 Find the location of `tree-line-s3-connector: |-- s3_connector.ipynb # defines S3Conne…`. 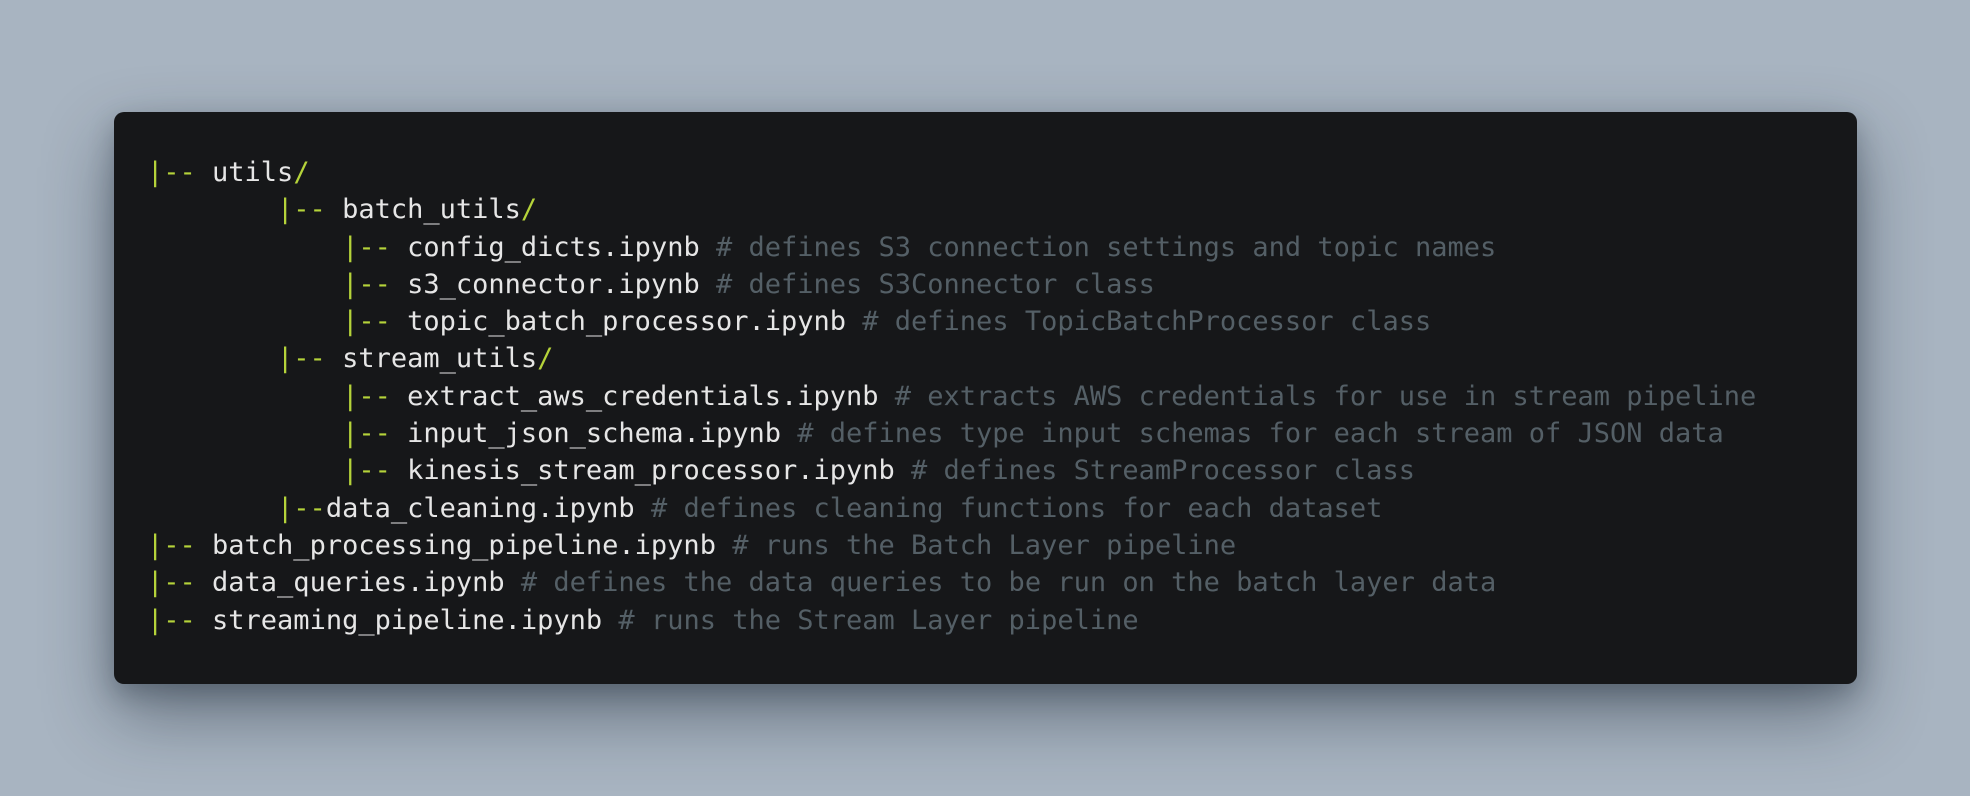

tree-line-s3-connector: |-- s3_connector.ipynb # defines S3Conne… is located at coordinates (1002, 284).